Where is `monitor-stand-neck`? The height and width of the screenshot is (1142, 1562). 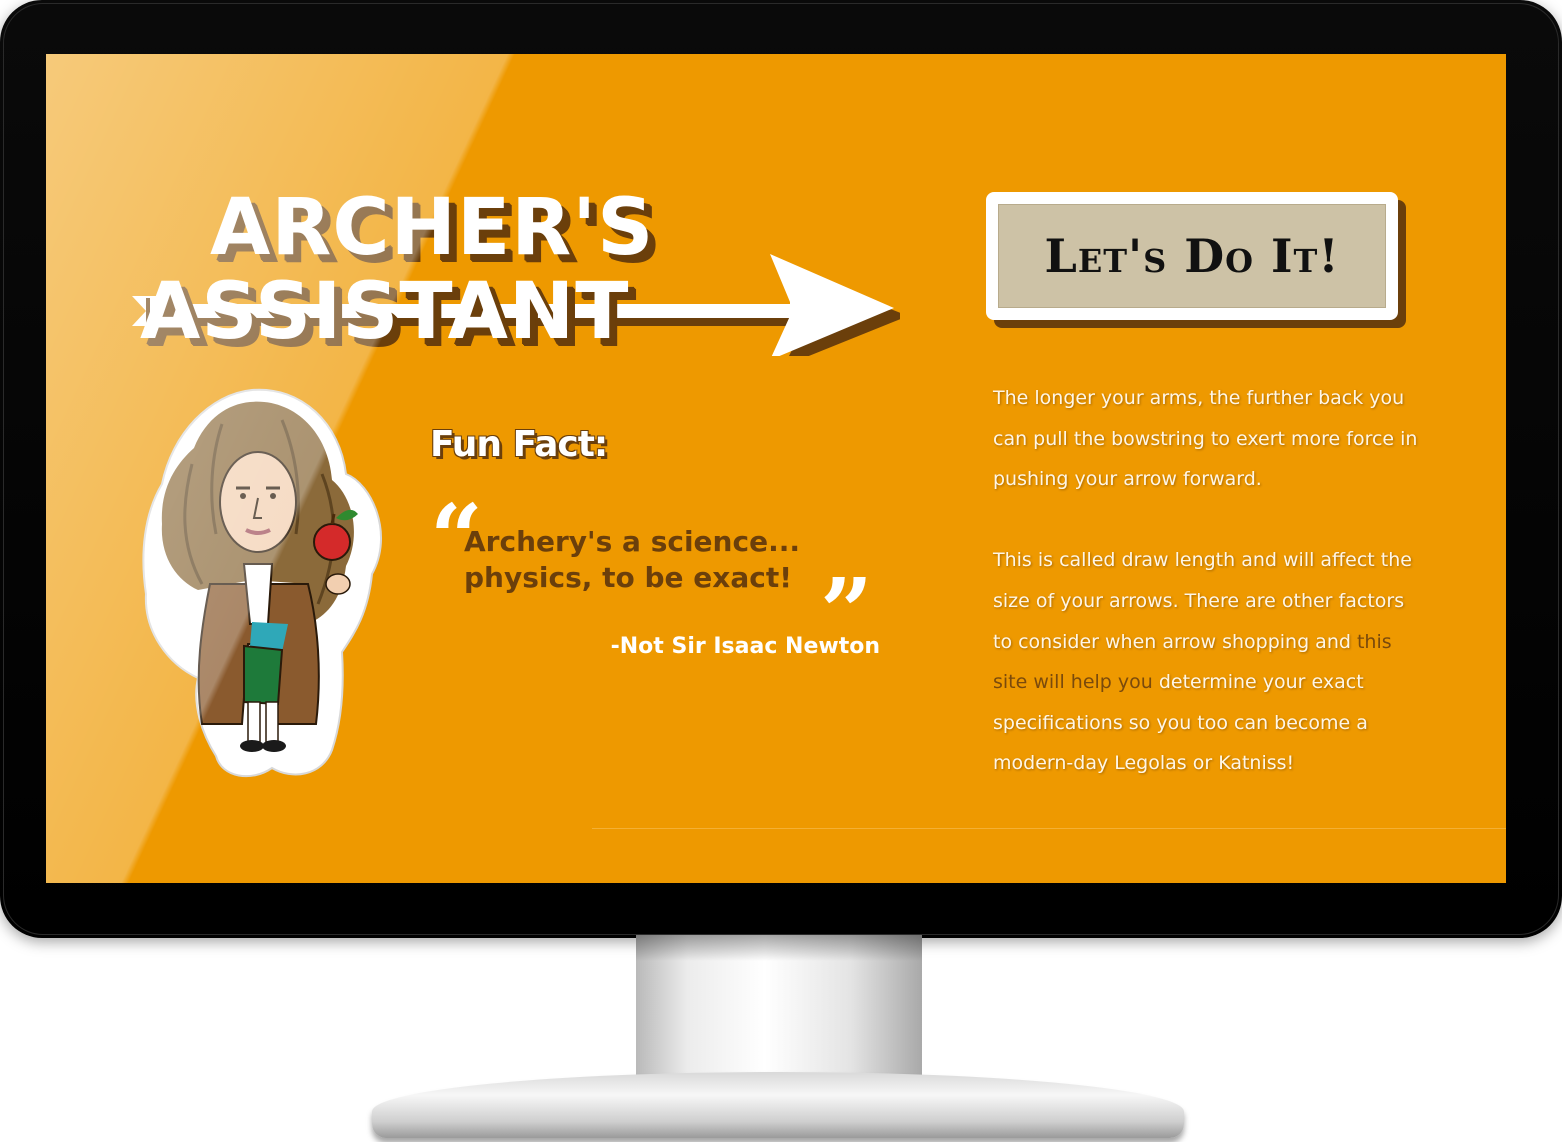 monitor-stand-neck is located at coordinates (779, 1010).